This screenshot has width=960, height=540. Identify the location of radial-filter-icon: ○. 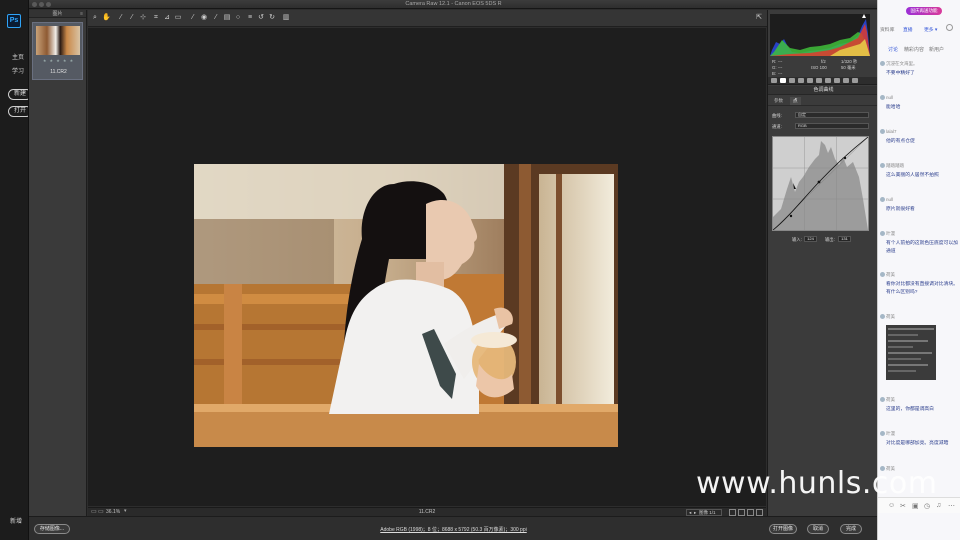
(238, 18).